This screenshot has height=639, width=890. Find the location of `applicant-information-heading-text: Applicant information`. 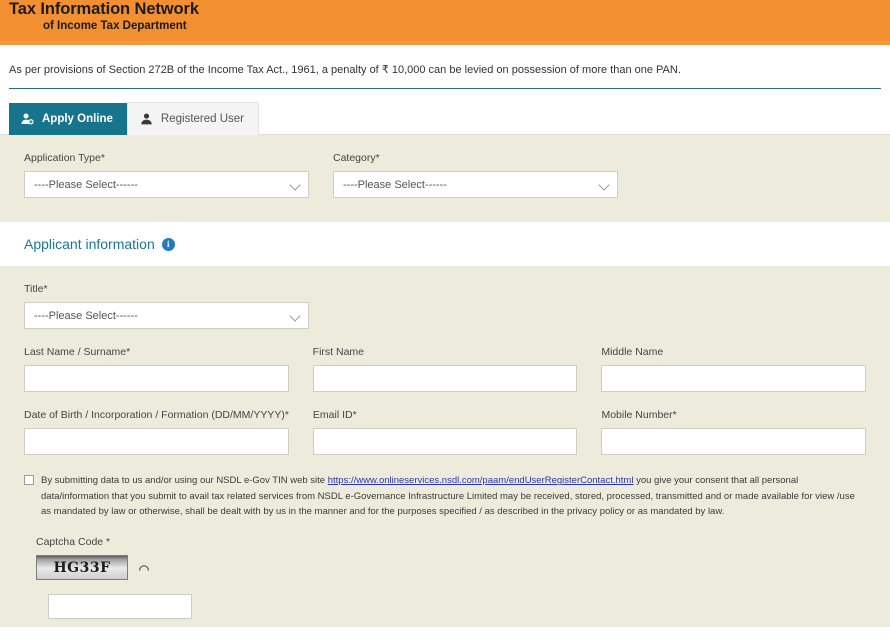

applicant-information-heading-text: Applicant information is located at coordinates (89, 244).